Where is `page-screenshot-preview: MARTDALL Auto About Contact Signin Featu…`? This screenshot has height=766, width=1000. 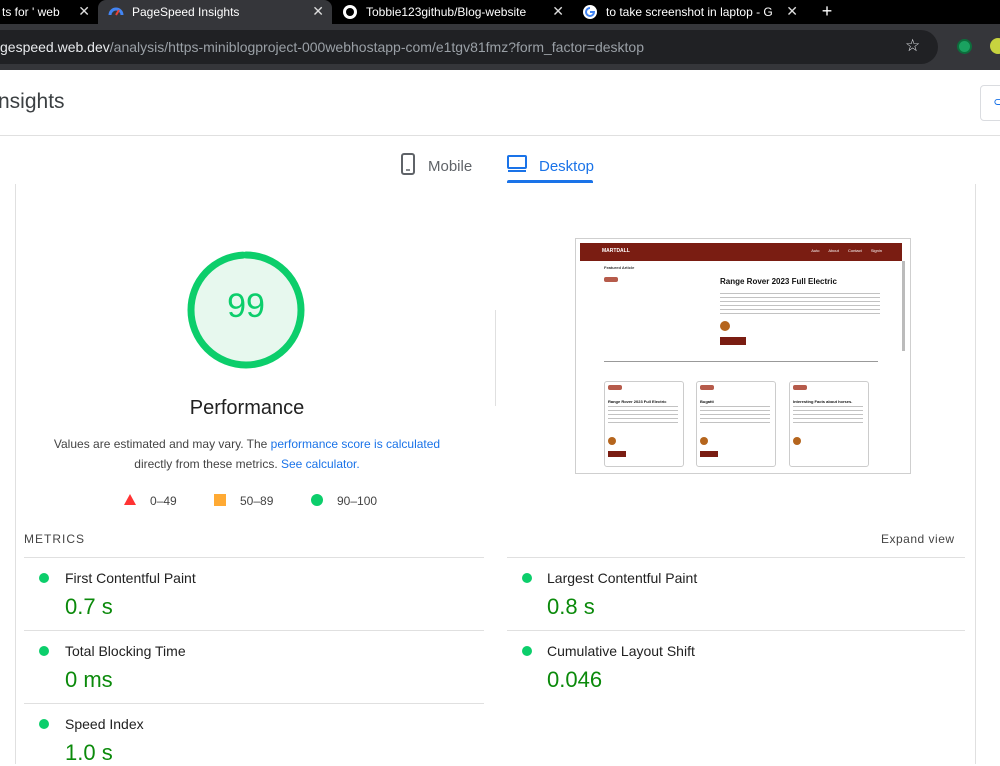 page-screenshot-preview: MARTDALL Auto About Contact Signin Featu… is located at coordinates (743, 356).